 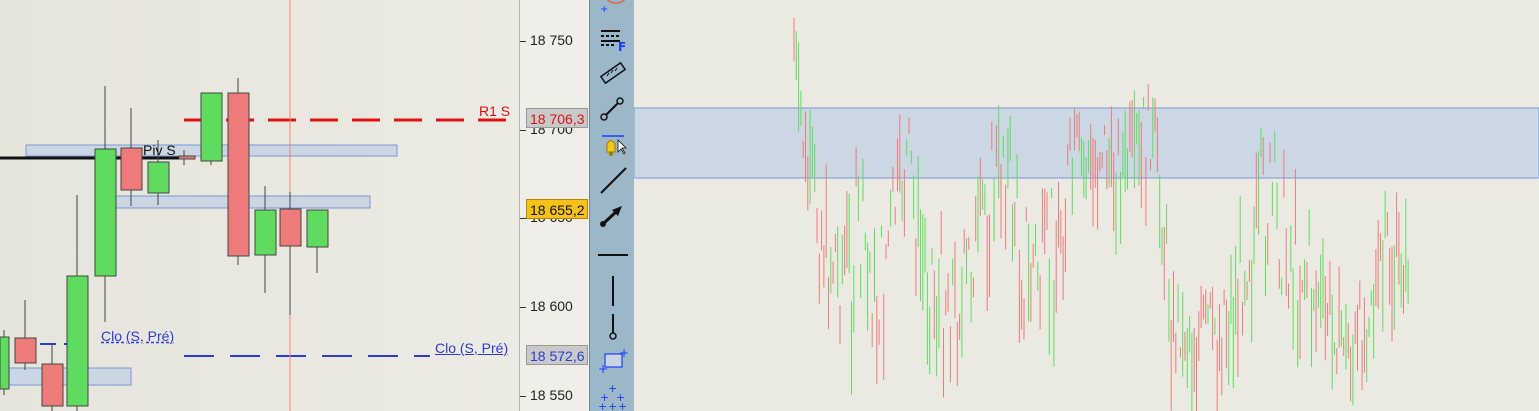 I want to click on ruler-tool-icon, so click(x=612, y=73).